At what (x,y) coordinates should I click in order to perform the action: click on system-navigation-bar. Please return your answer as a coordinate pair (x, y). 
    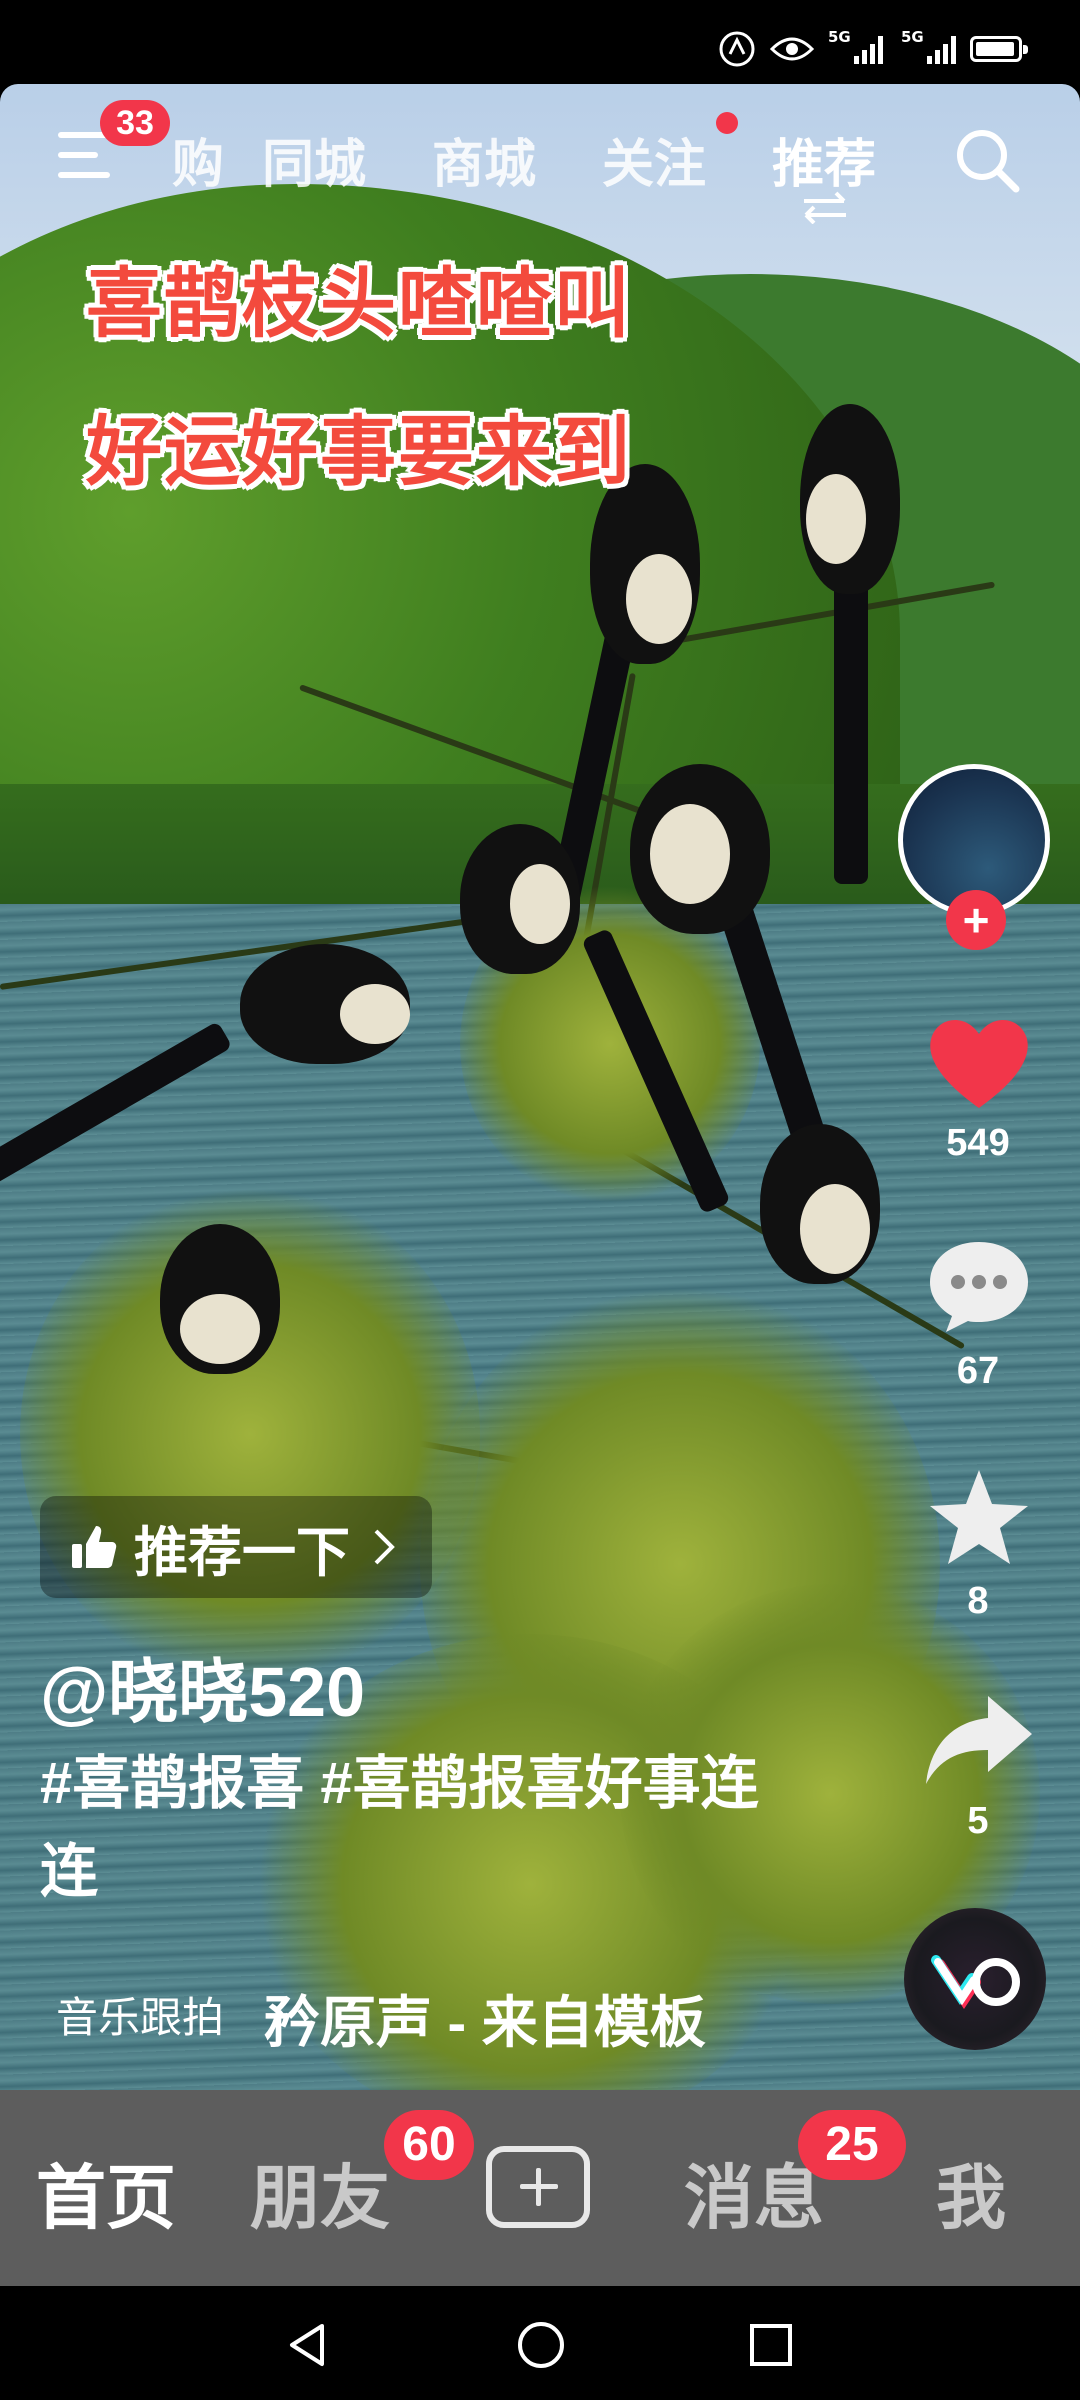
    Looking at the image, I should click on (540, 2343).